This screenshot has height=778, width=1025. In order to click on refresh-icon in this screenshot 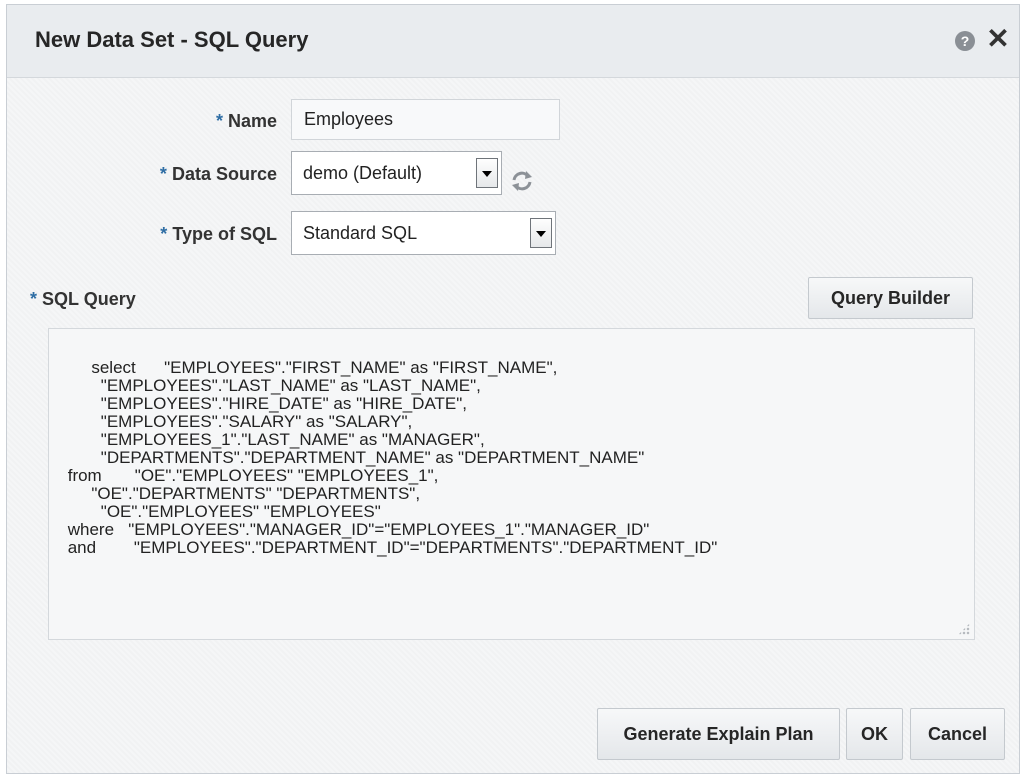, I will do `click(522, 181)`.